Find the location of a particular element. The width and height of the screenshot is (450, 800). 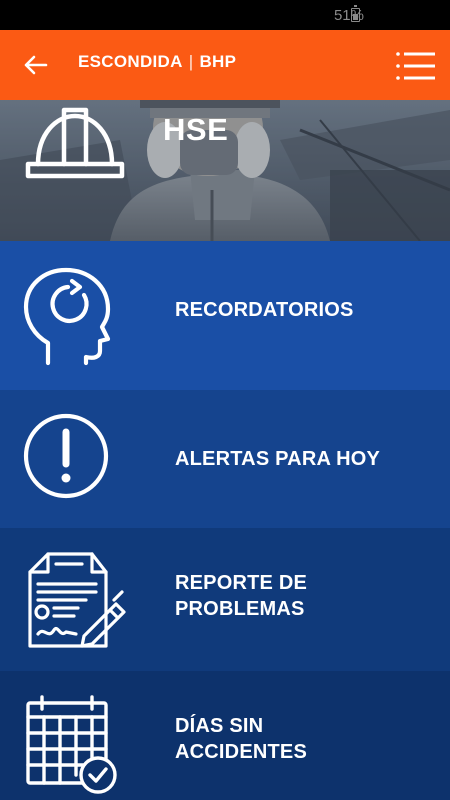

dias-label: DÍAS SIN ACCIDENTES is located at coordinates (305, 739).